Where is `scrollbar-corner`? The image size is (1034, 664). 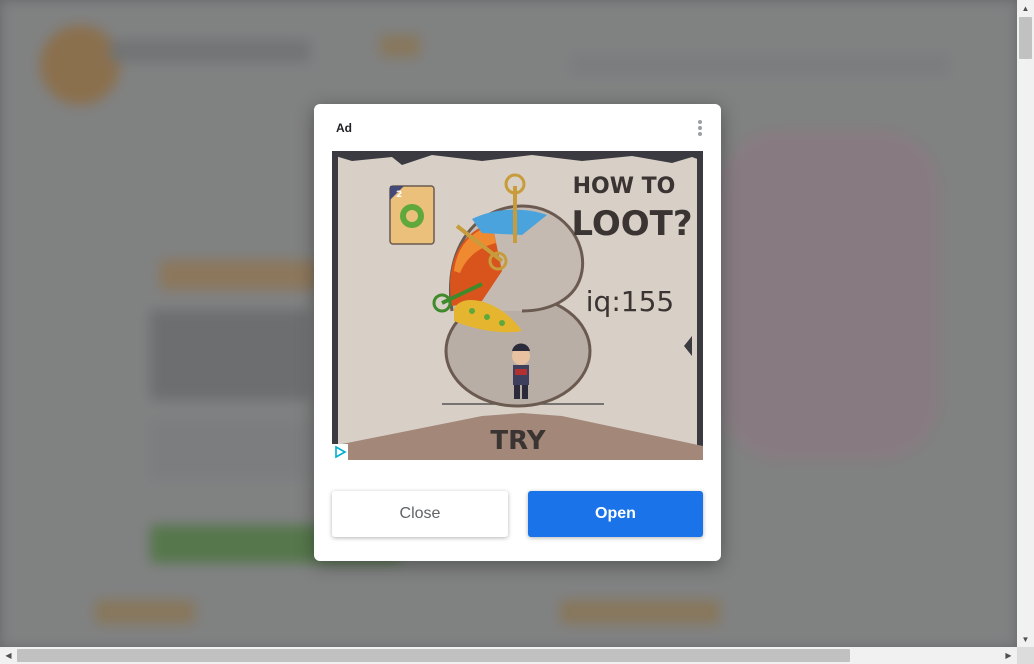 scrollbar-corner is located at coordinates (1025, 655).